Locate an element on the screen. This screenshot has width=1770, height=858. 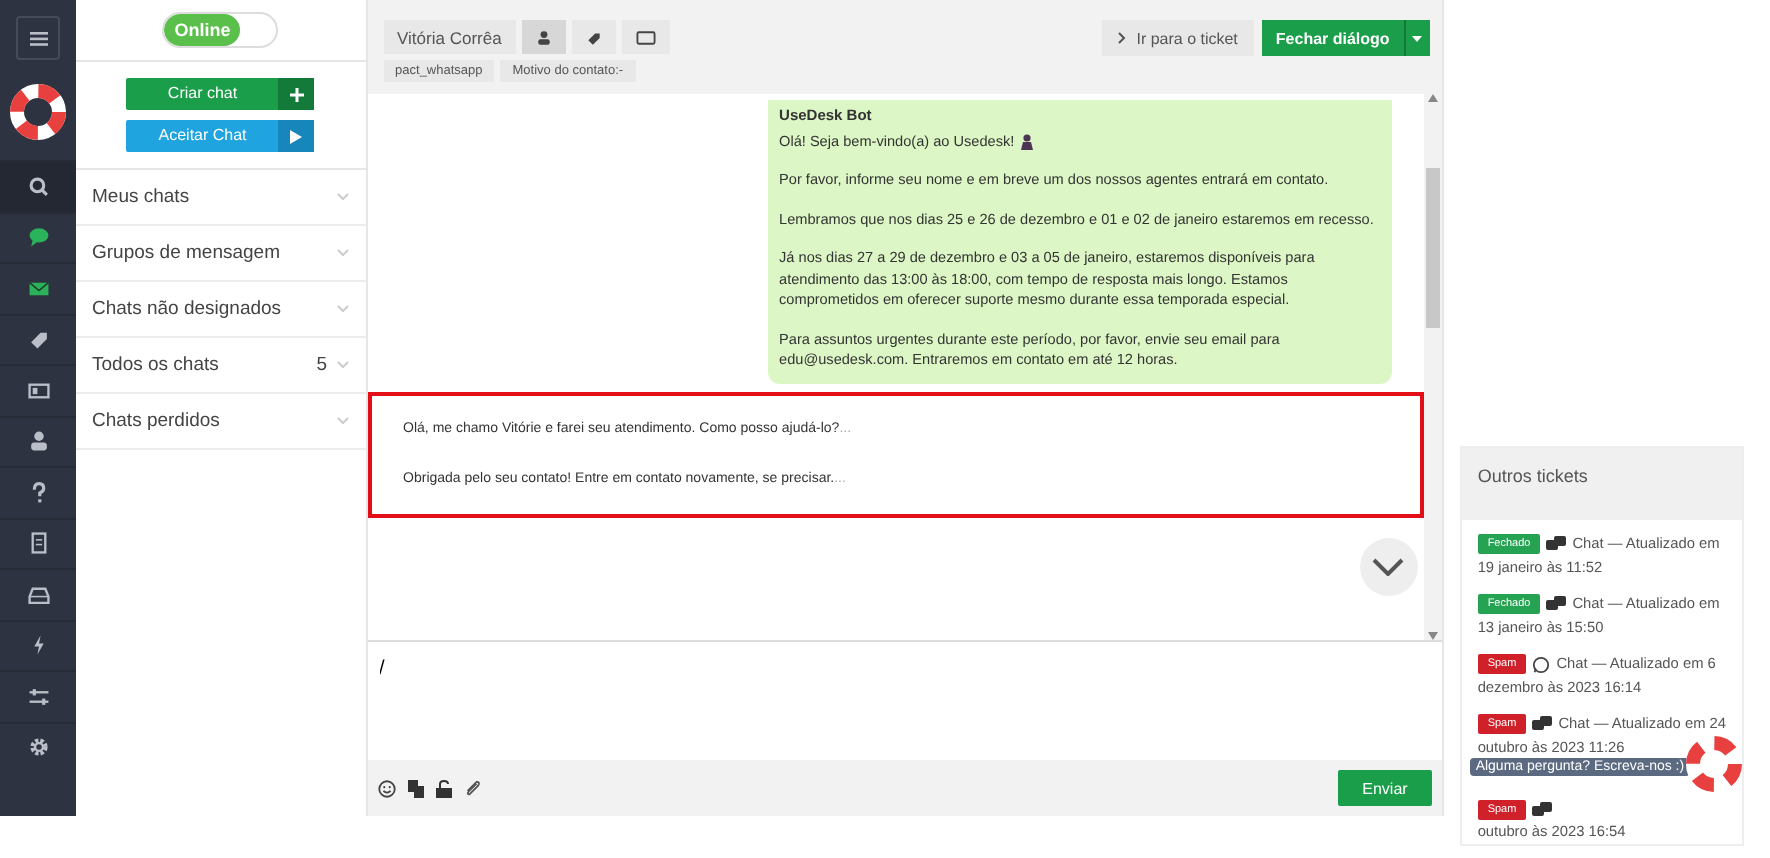
card-icon is located at coordinates (38, 390).